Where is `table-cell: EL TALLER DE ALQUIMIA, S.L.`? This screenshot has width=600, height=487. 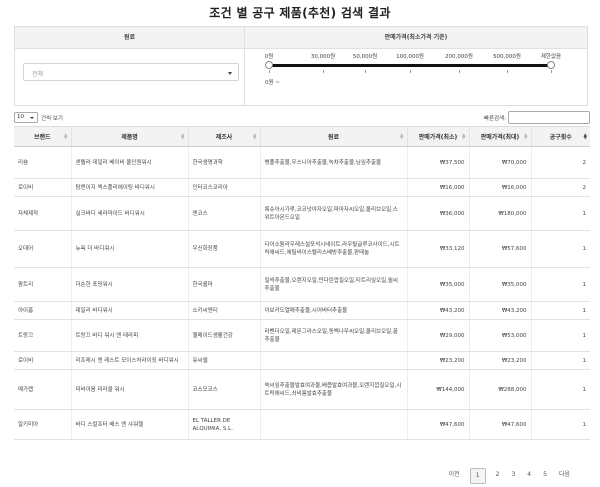
table-cell: EL TALLER DE ALQUIMIA, S.L. is located at coordinates (224, 424).